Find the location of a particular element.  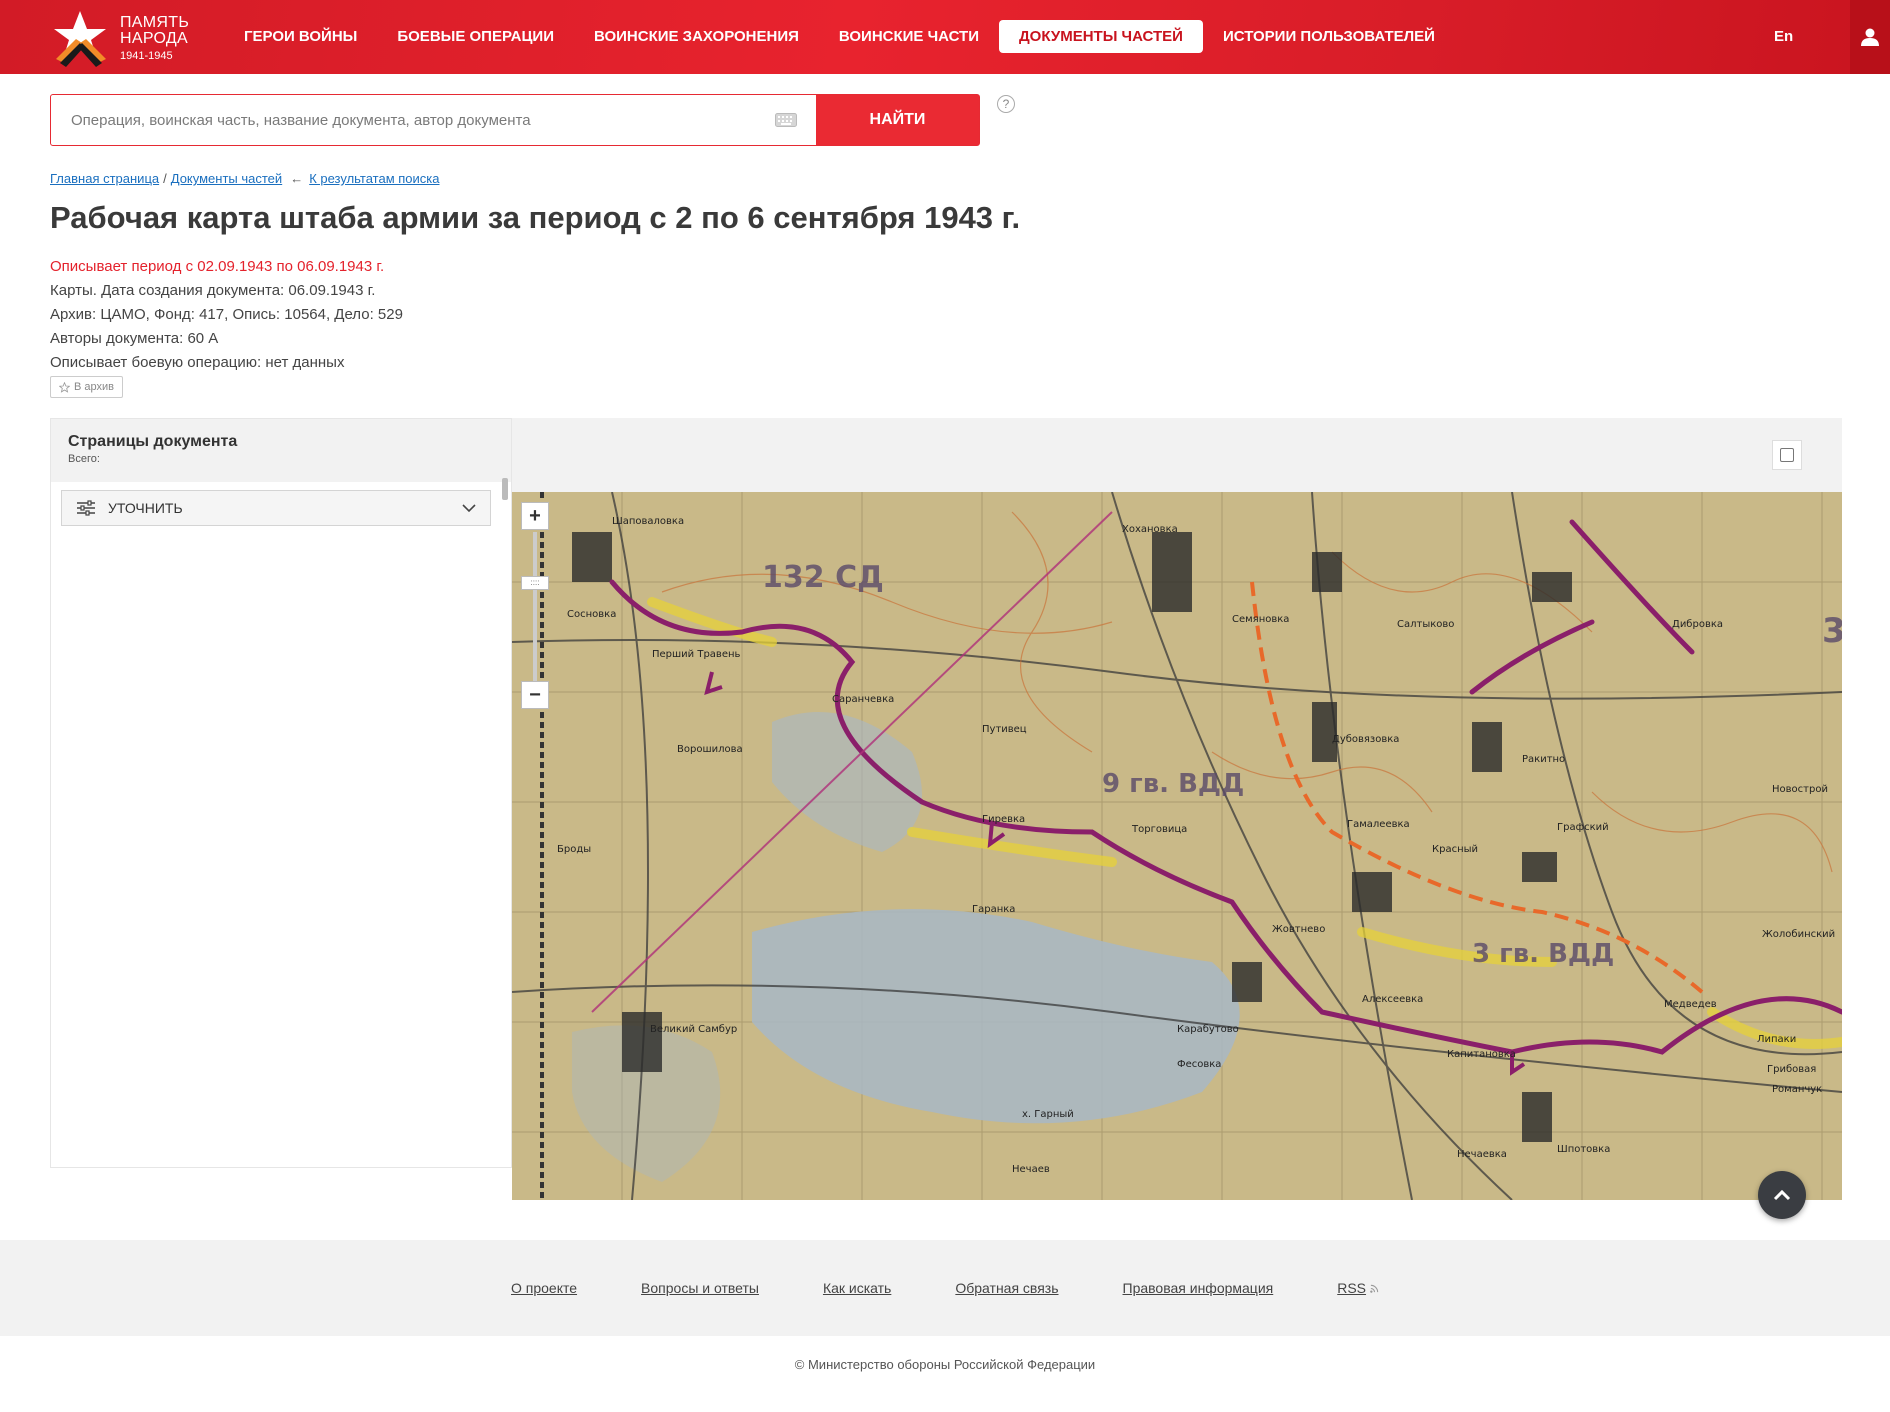

add-to-archive-label: В архив is located at coordinates (94, 387).